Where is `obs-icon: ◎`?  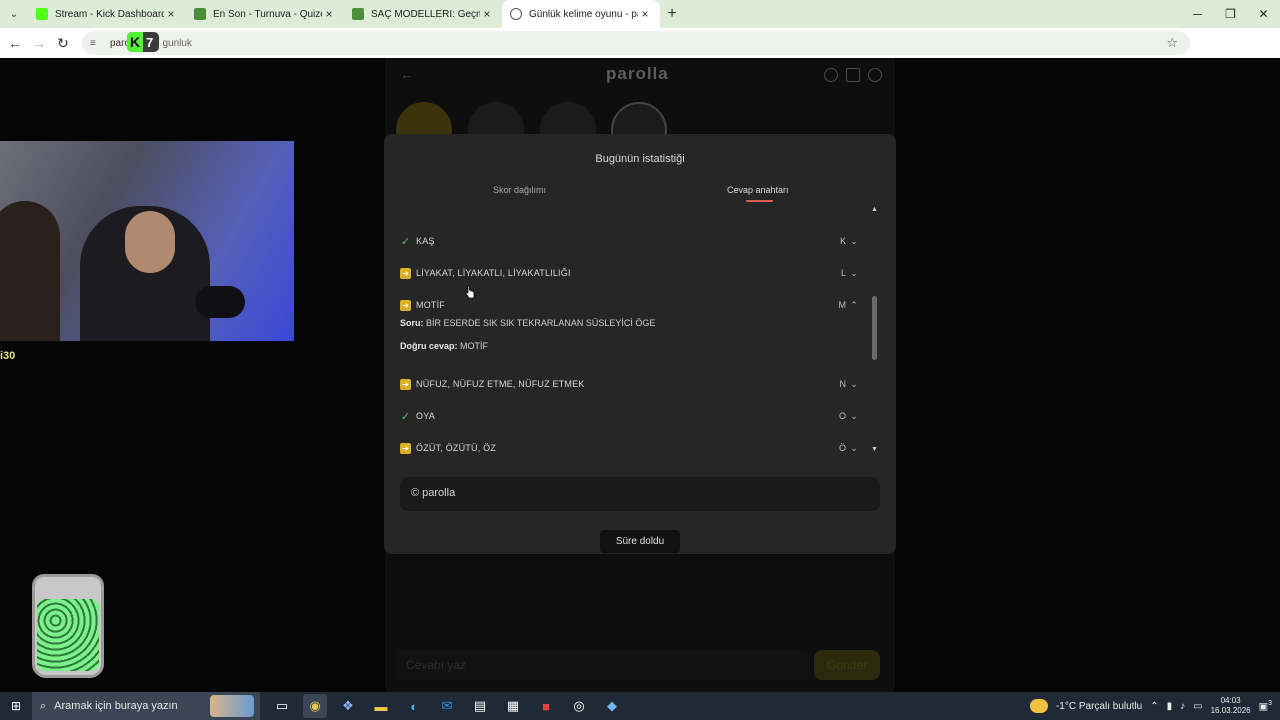 obs-icon: ◎ is located at coordinates (579, 706).